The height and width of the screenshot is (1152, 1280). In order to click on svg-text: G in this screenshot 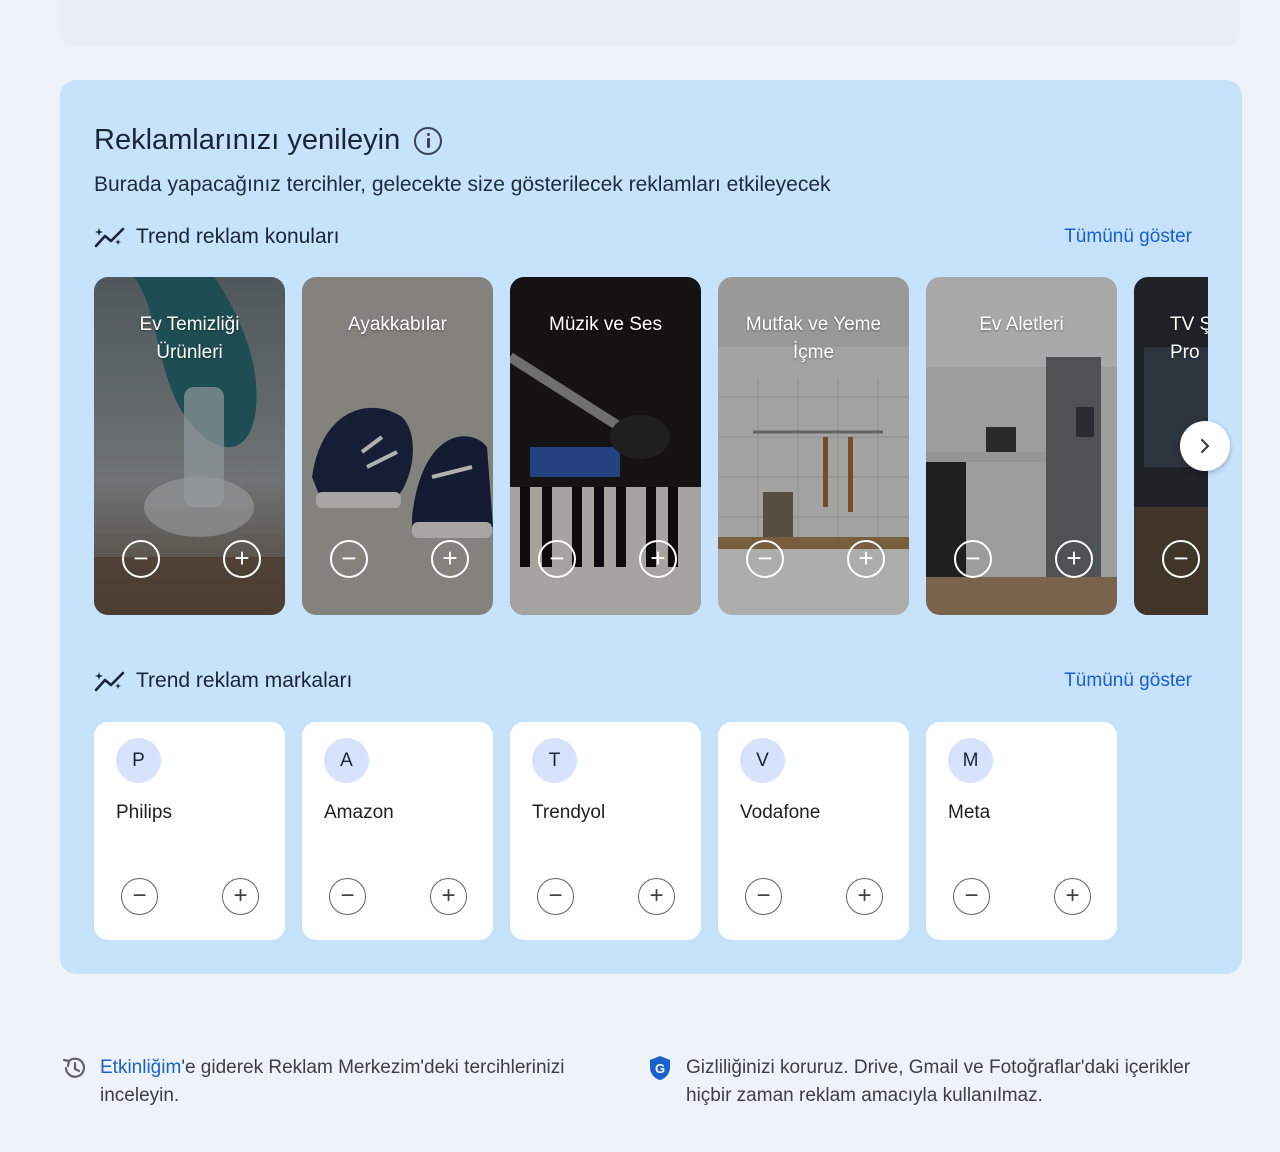, I will do `click(660, 1068)`.